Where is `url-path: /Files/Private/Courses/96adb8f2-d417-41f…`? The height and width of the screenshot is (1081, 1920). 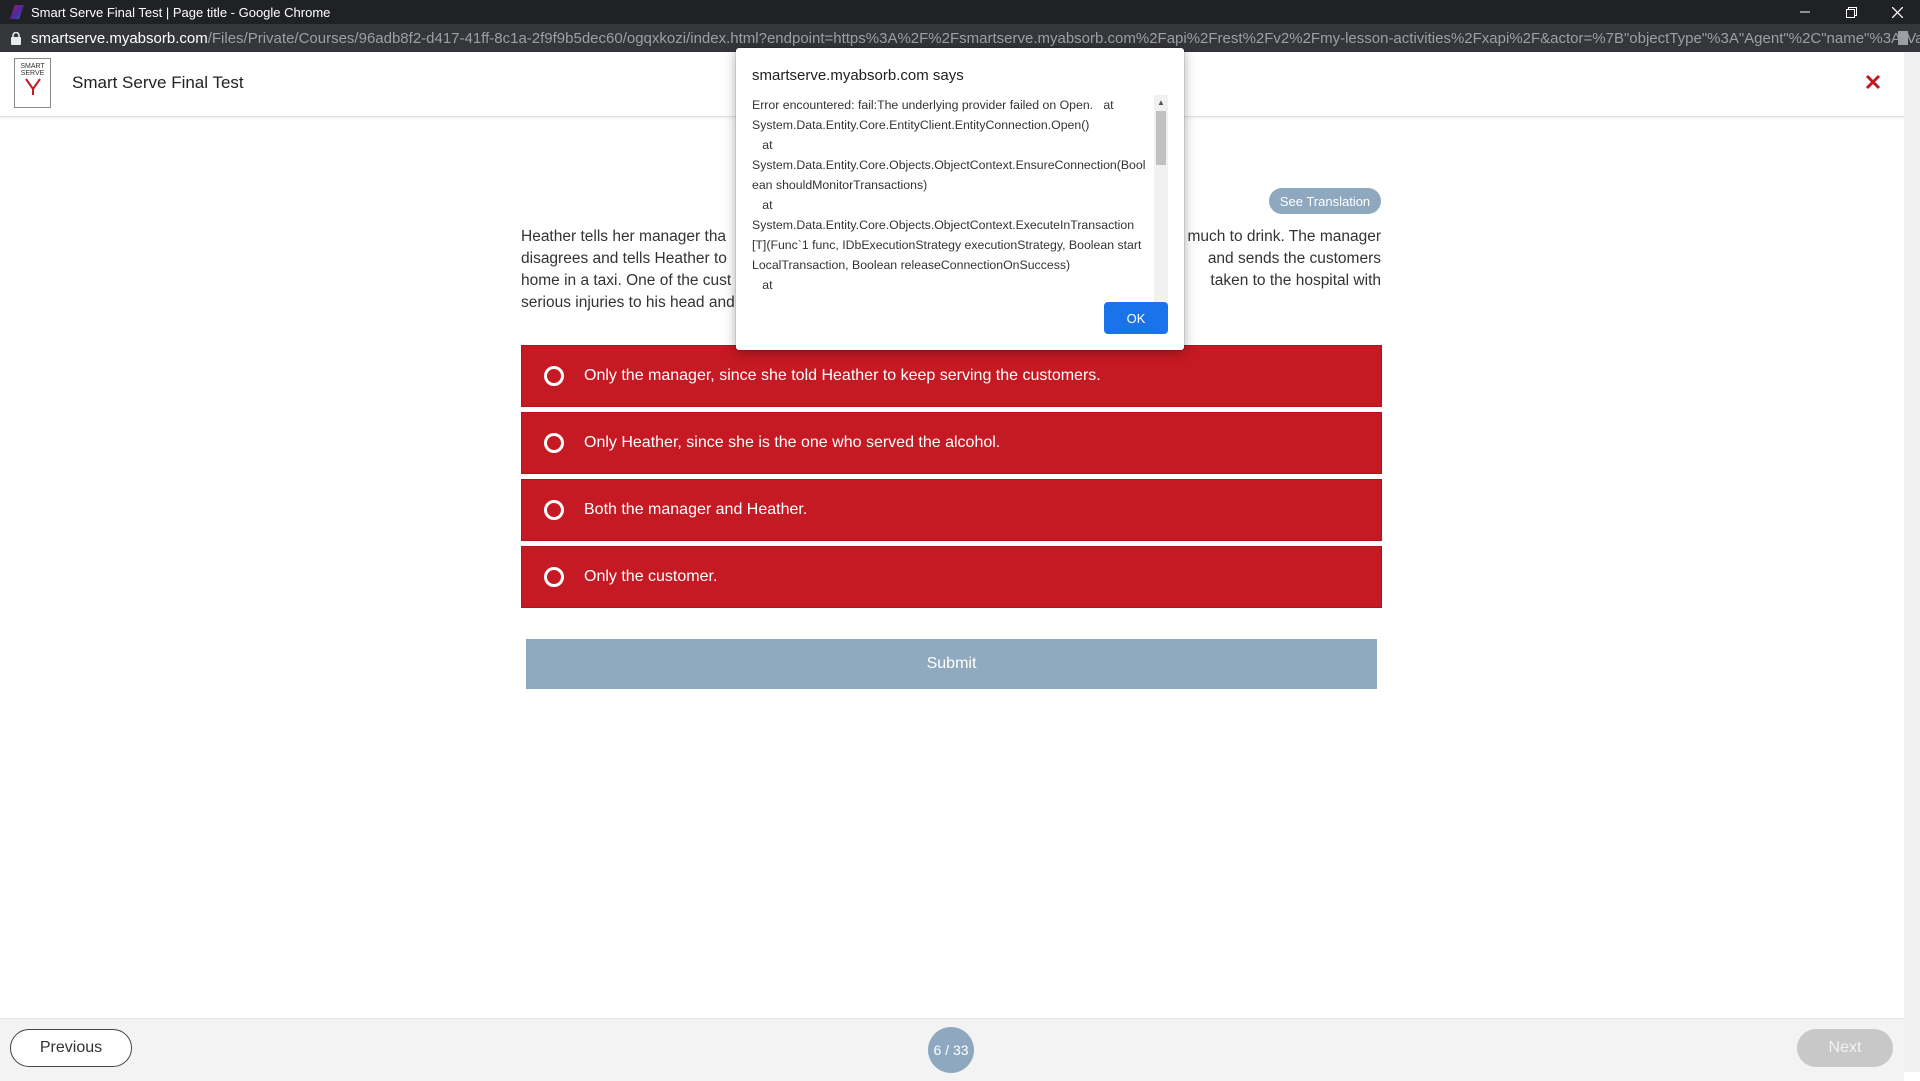 url-path: /Files/Private/Courses/96adb8f2-d417-41f… is located at coordinates (1063, 38).